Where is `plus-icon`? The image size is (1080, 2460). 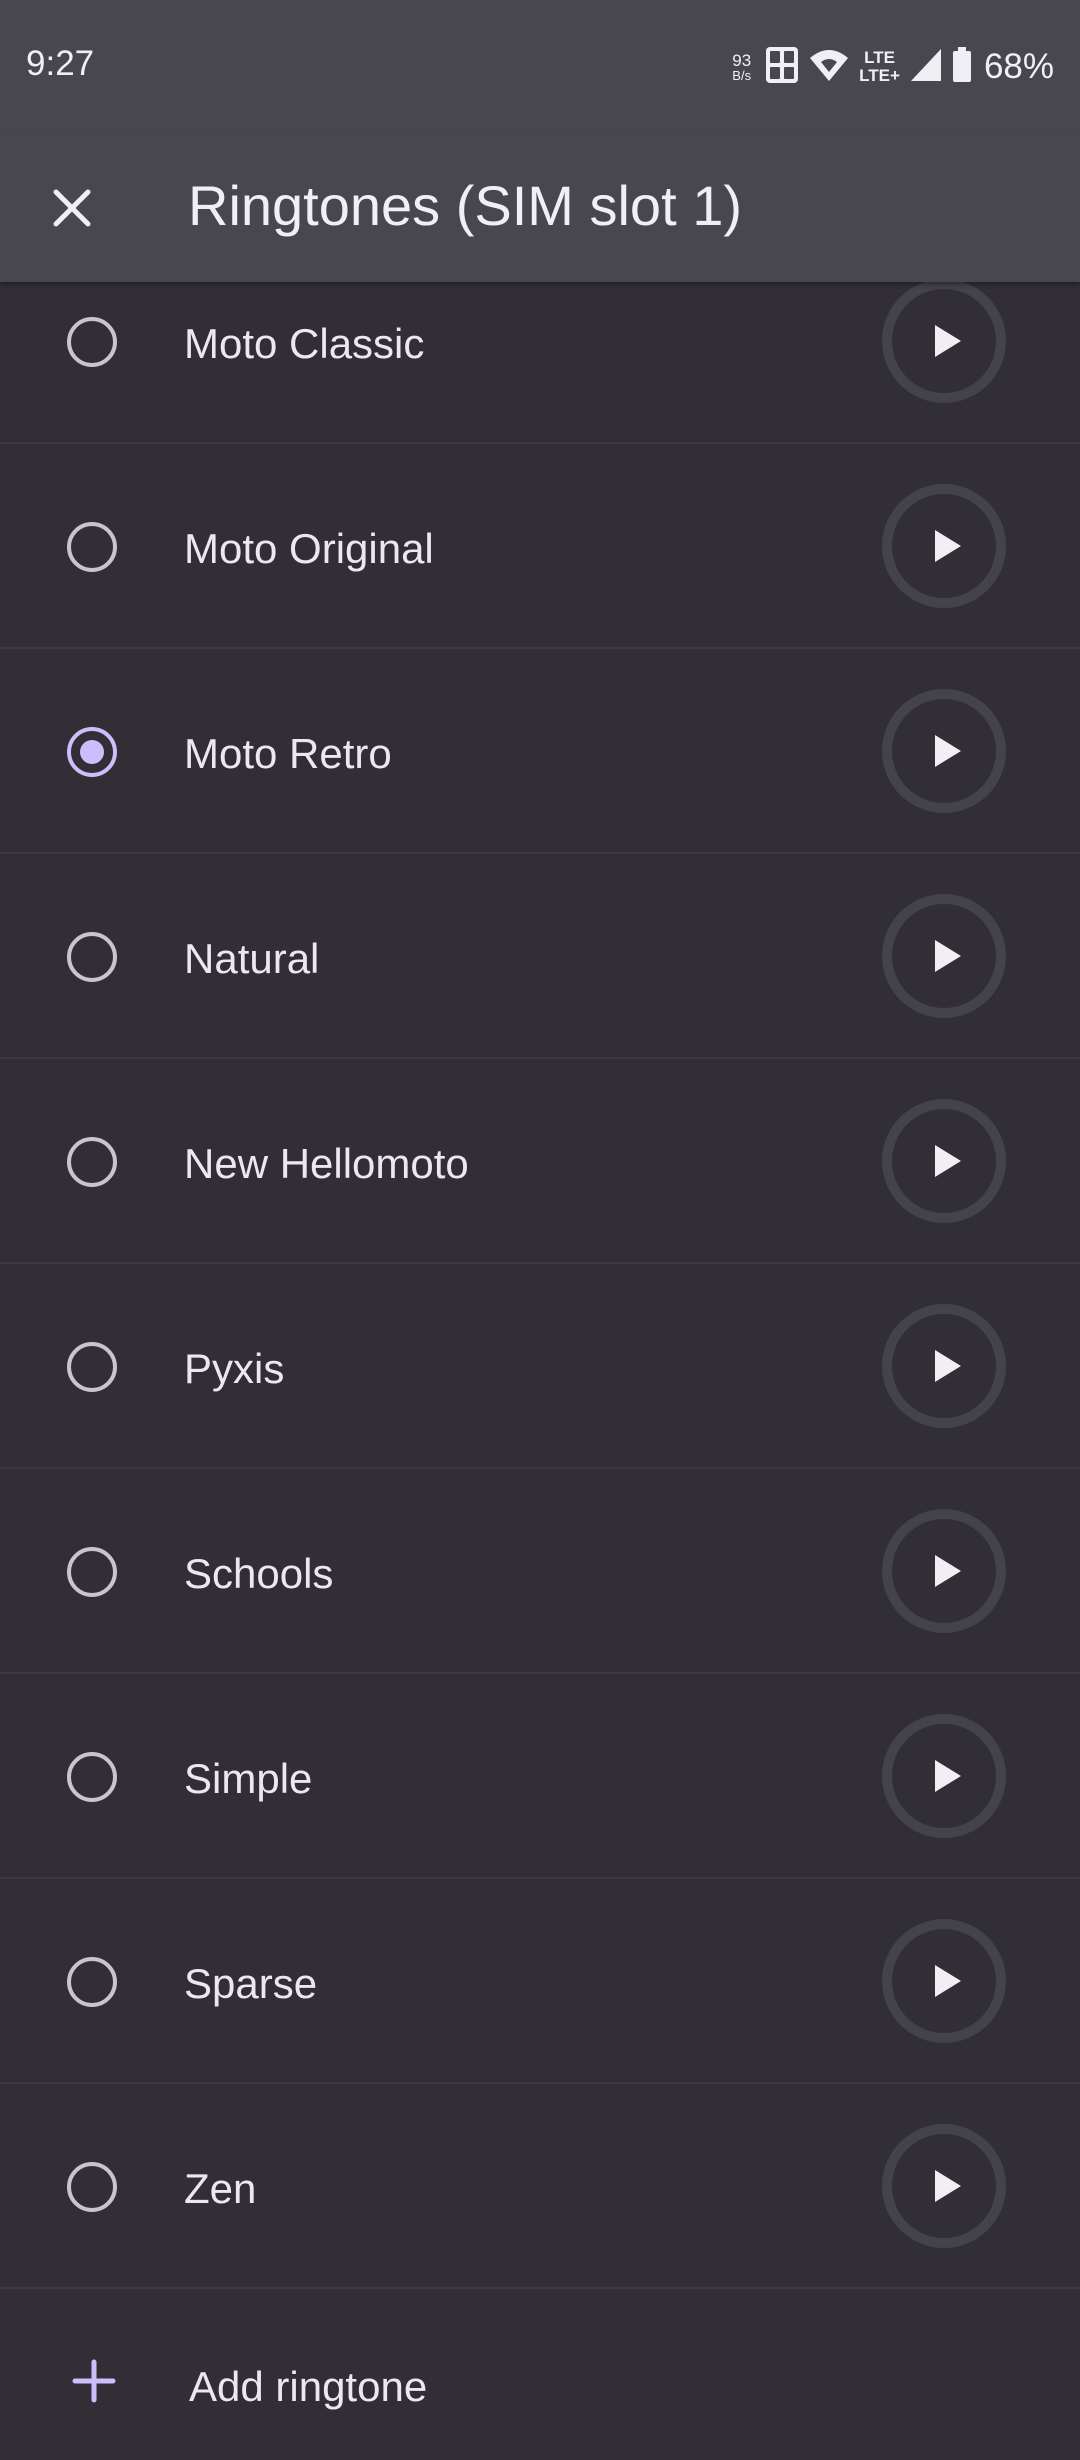 plus-icon is located at coordinates (94, 2381).